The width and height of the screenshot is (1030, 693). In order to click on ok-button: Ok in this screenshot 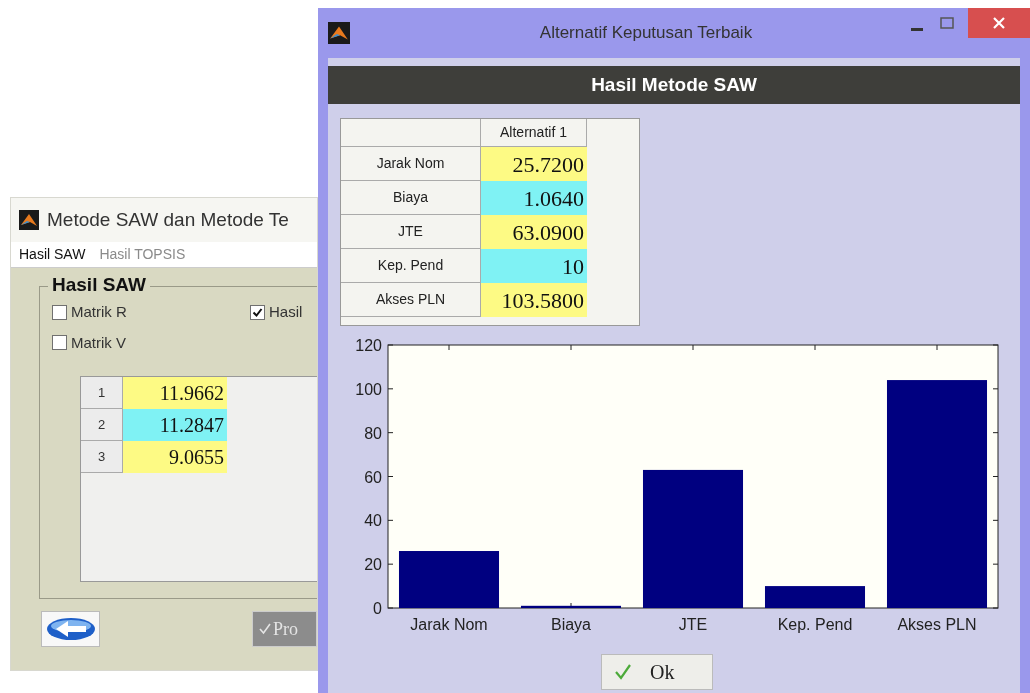, I will do `click(657, 672)`.